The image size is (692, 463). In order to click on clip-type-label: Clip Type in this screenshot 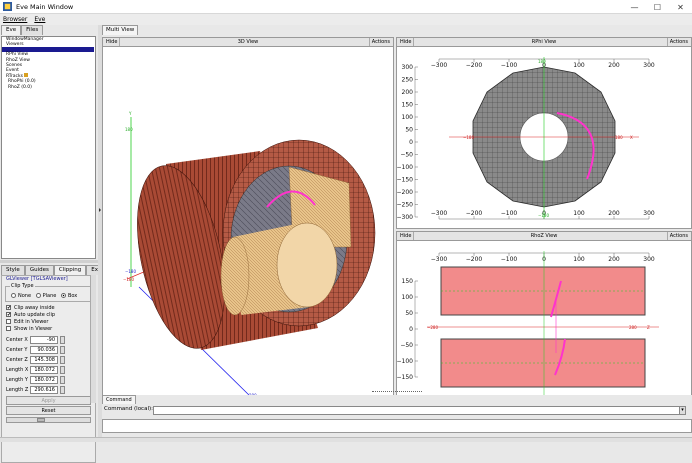, I will do `click(22, 286)`.